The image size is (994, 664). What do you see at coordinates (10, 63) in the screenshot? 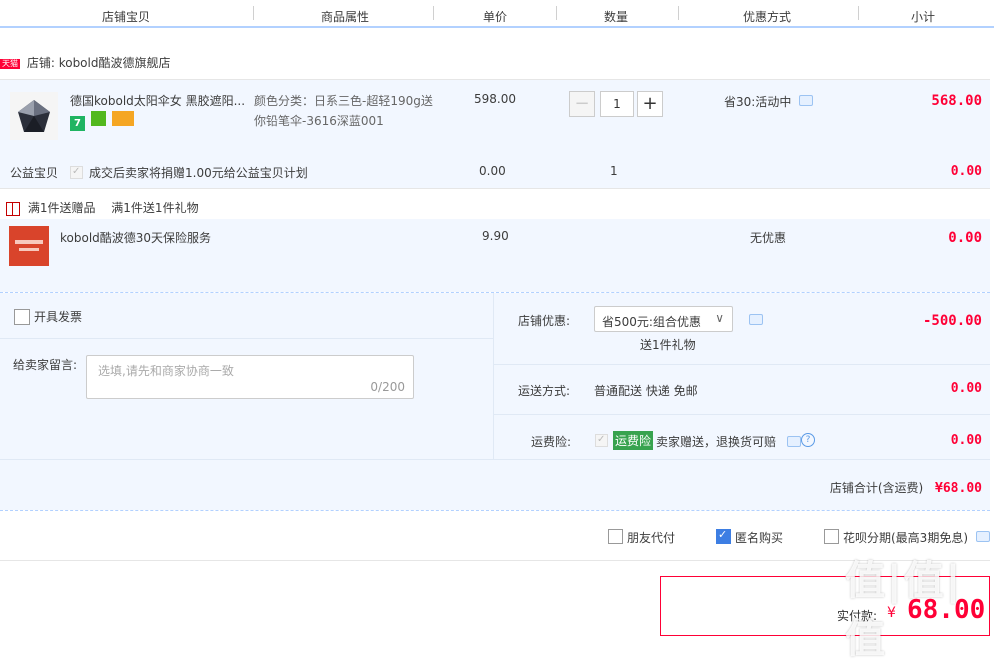
I see `tmall-badge: 天猫` at bounding box center [10, 63].